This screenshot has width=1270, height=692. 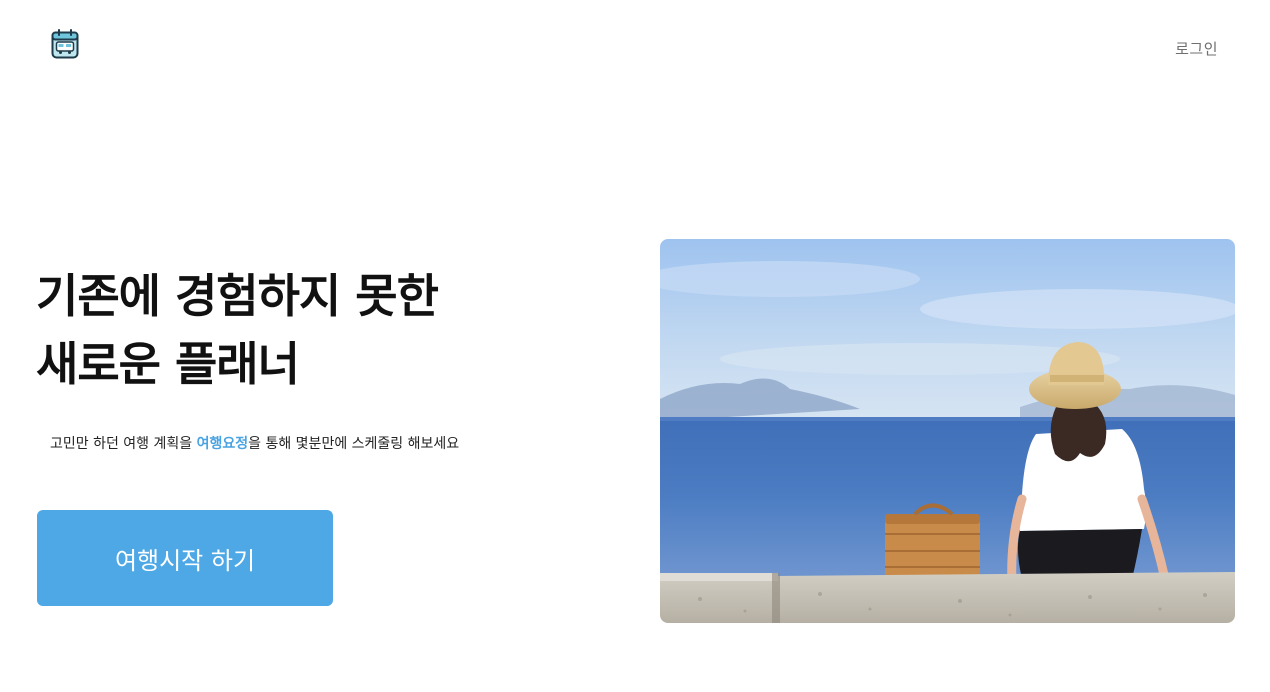 I want to click on app-logo-icon, so click(x=65, y=44).